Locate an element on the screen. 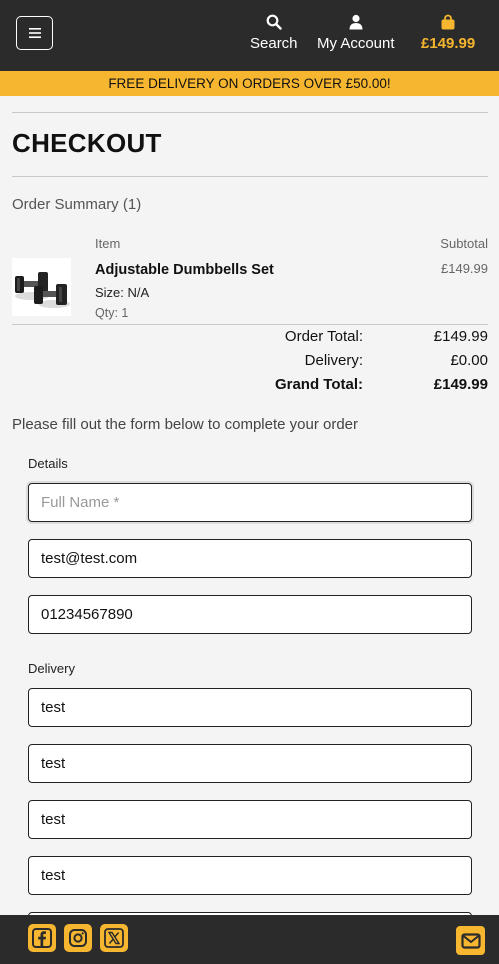 Image resolution: width=499 pixels, height=964 pixels. column-header-item: Item is located at coordinates (108, 243).